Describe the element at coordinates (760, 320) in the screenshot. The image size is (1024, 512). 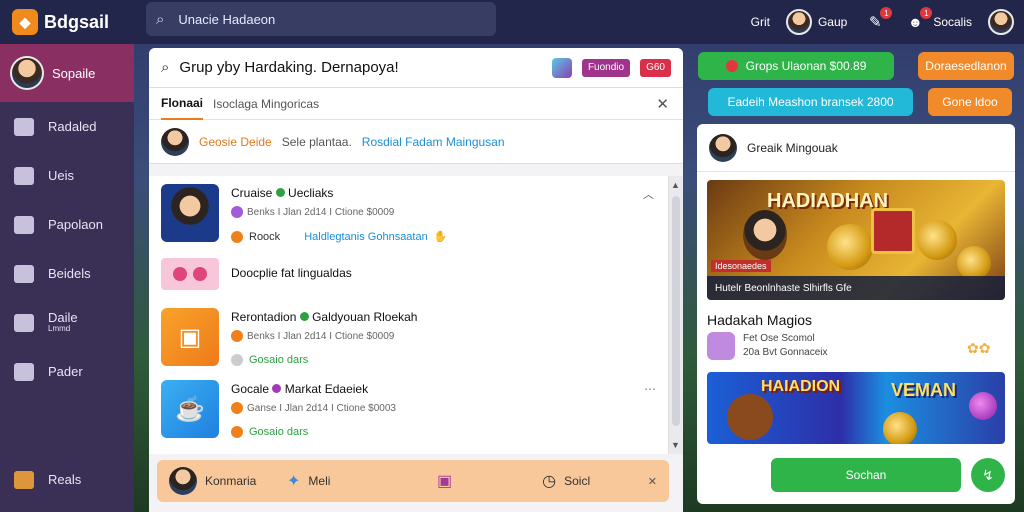
I see `section-title: Hadakah Magios` at that location.